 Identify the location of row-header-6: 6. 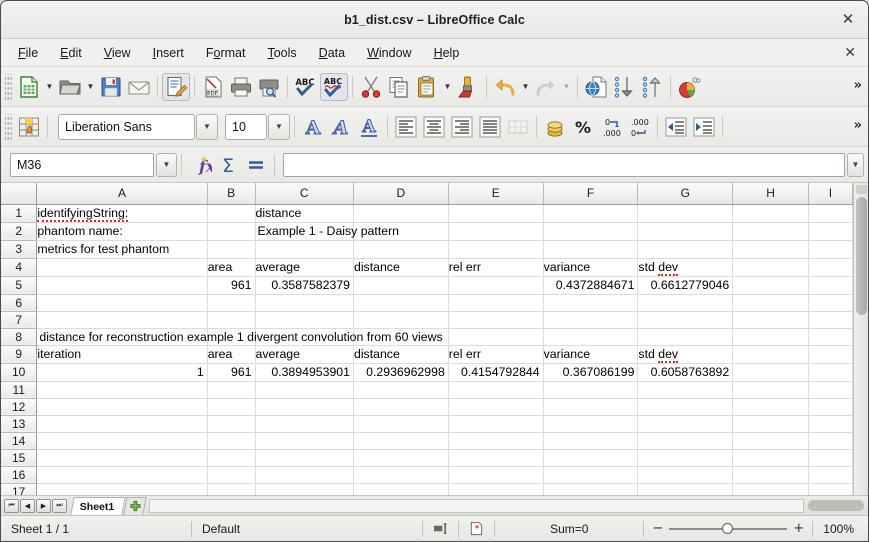
(19, 303).